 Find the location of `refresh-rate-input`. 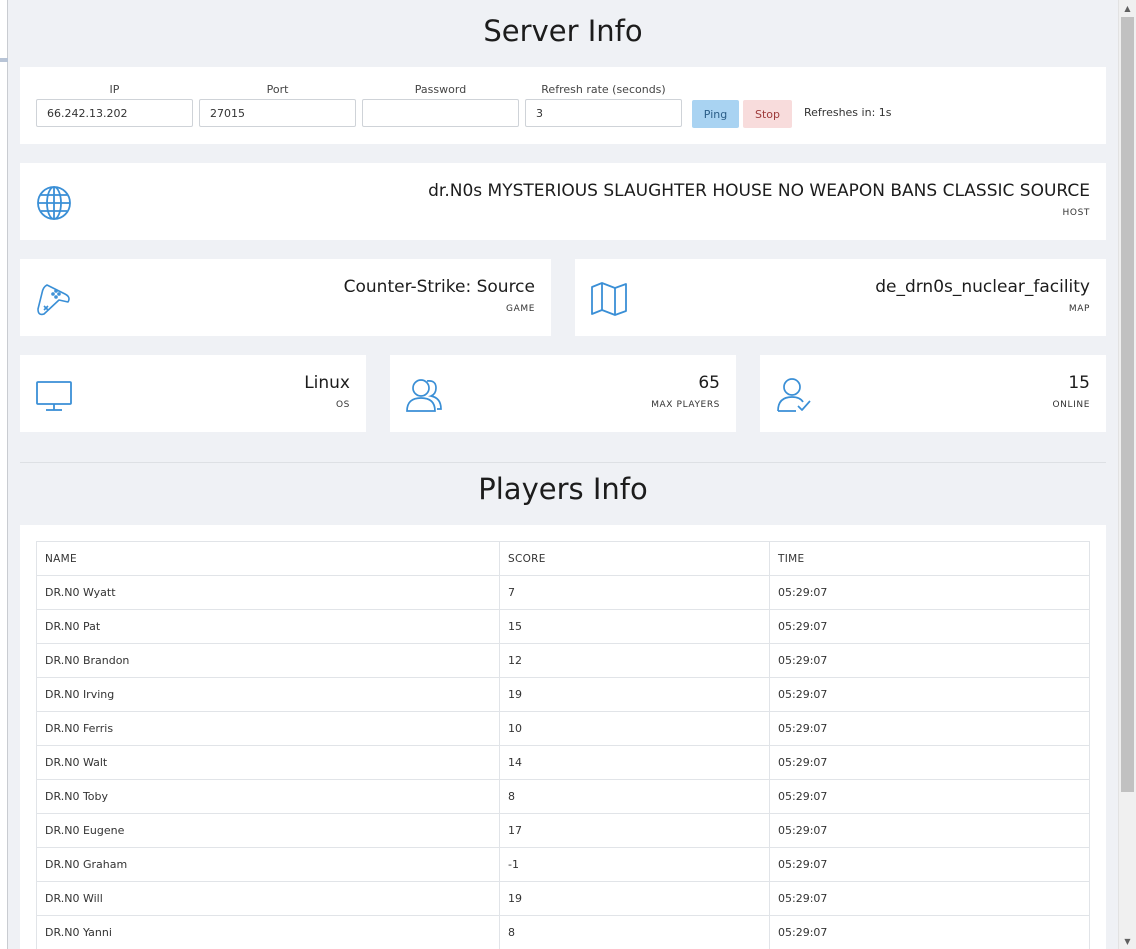

refresh-rate-input is located at coordinates (603, 113).